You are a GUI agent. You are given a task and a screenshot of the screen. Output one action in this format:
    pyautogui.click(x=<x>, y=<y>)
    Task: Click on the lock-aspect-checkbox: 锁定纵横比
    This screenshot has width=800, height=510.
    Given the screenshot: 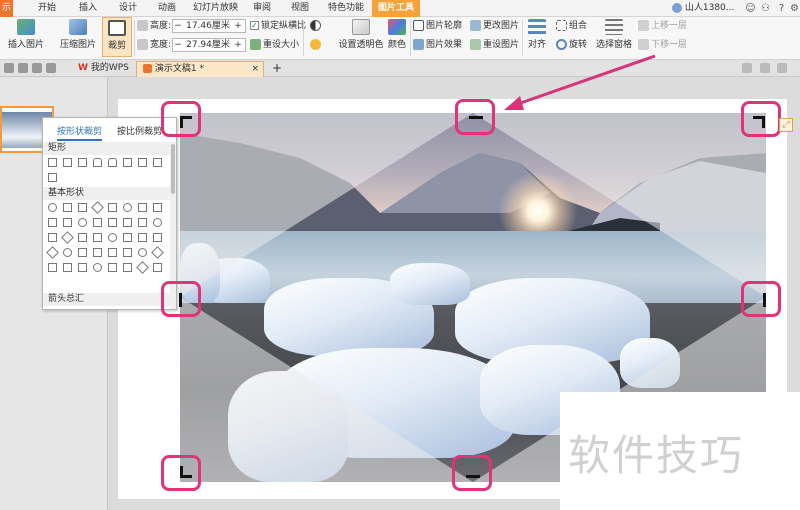 What is the action you would take?
    pyautogui.click(x=278, y=26)
    